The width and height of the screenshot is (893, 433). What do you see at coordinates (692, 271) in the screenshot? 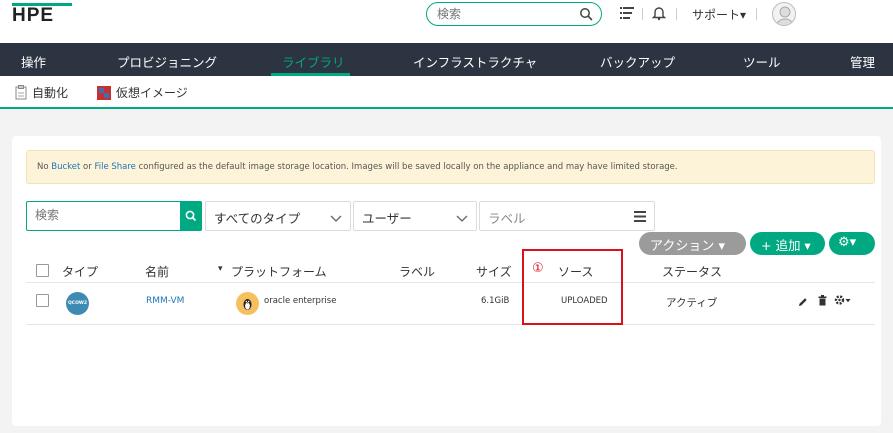
I see `column-header-status: ステータス` at bounding box center [692, 271].